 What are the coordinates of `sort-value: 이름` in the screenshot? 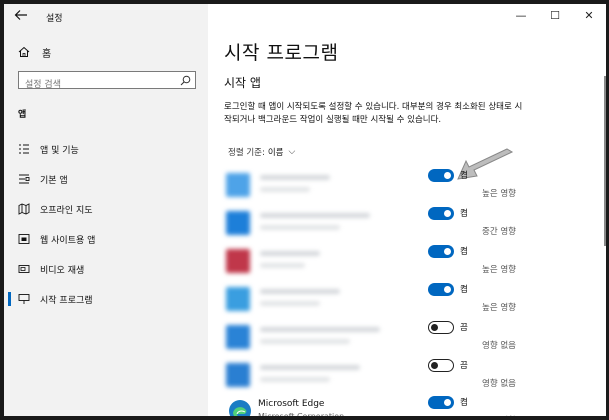 It's located at (275, 153).